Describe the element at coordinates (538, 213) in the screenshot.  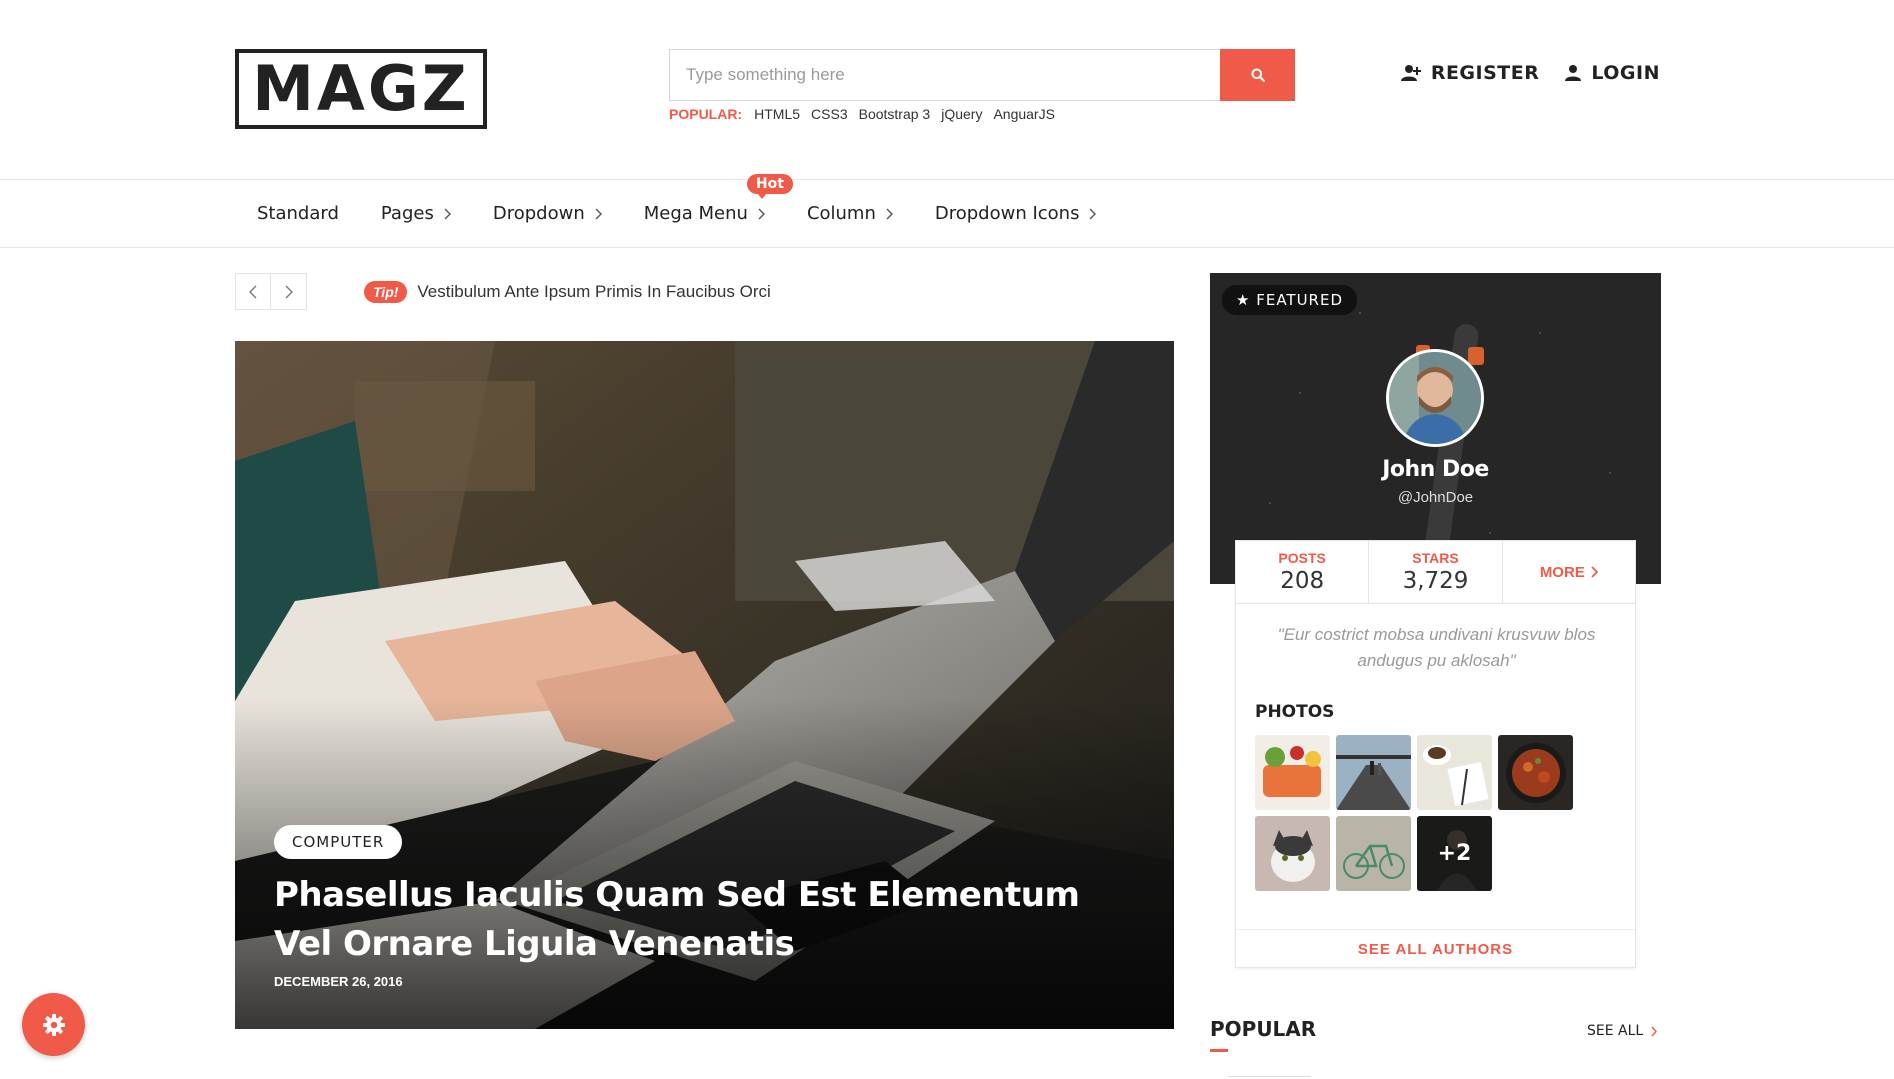
I see `nav-item-label: Dropdown` at that location.